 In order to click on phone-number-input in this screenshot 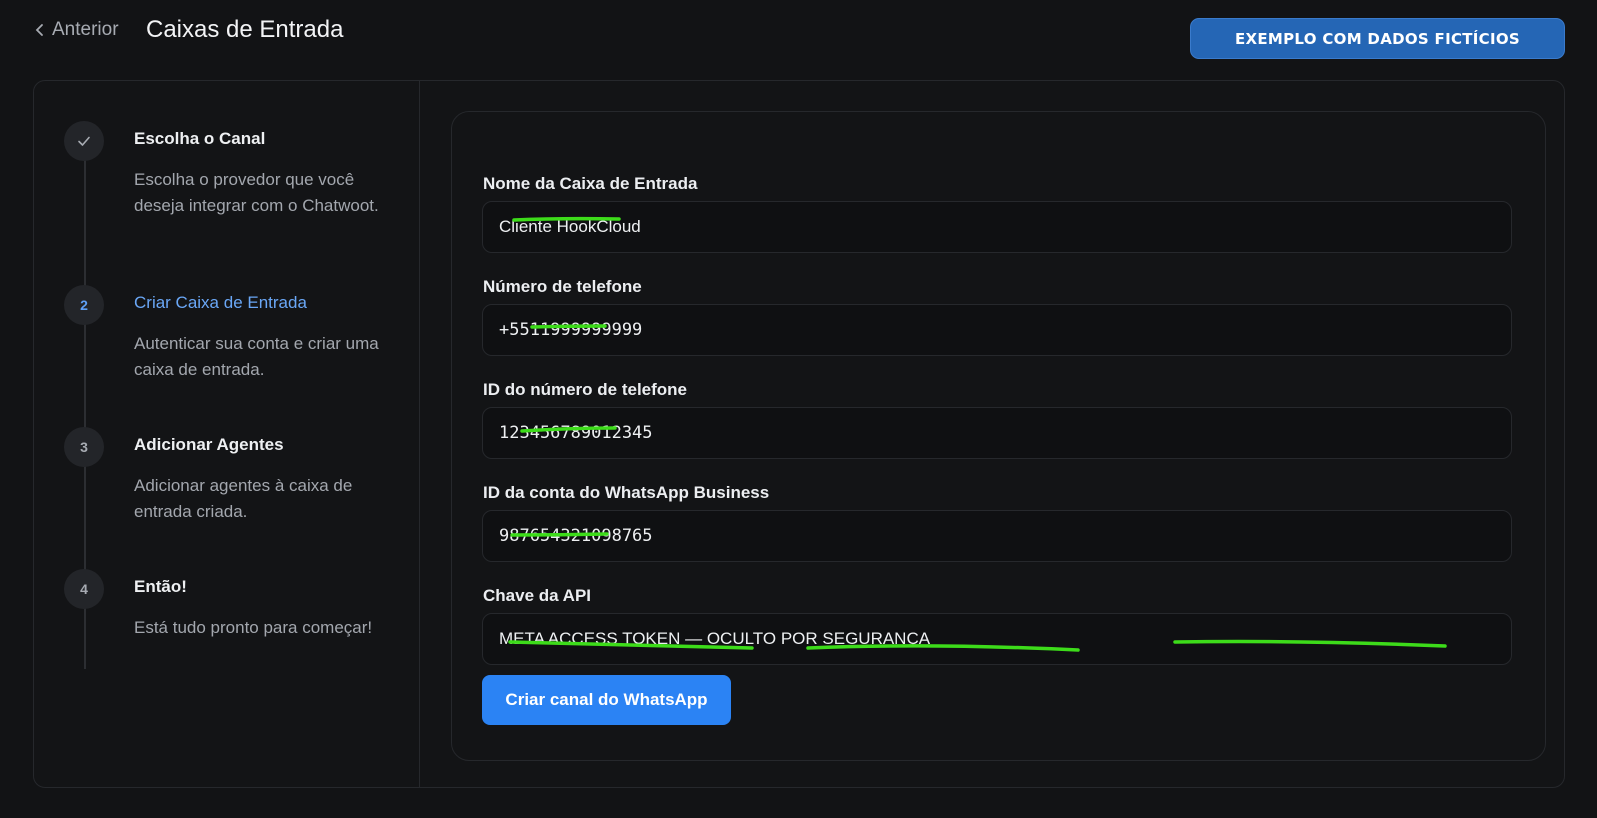, I will do `click(997, 330)`.